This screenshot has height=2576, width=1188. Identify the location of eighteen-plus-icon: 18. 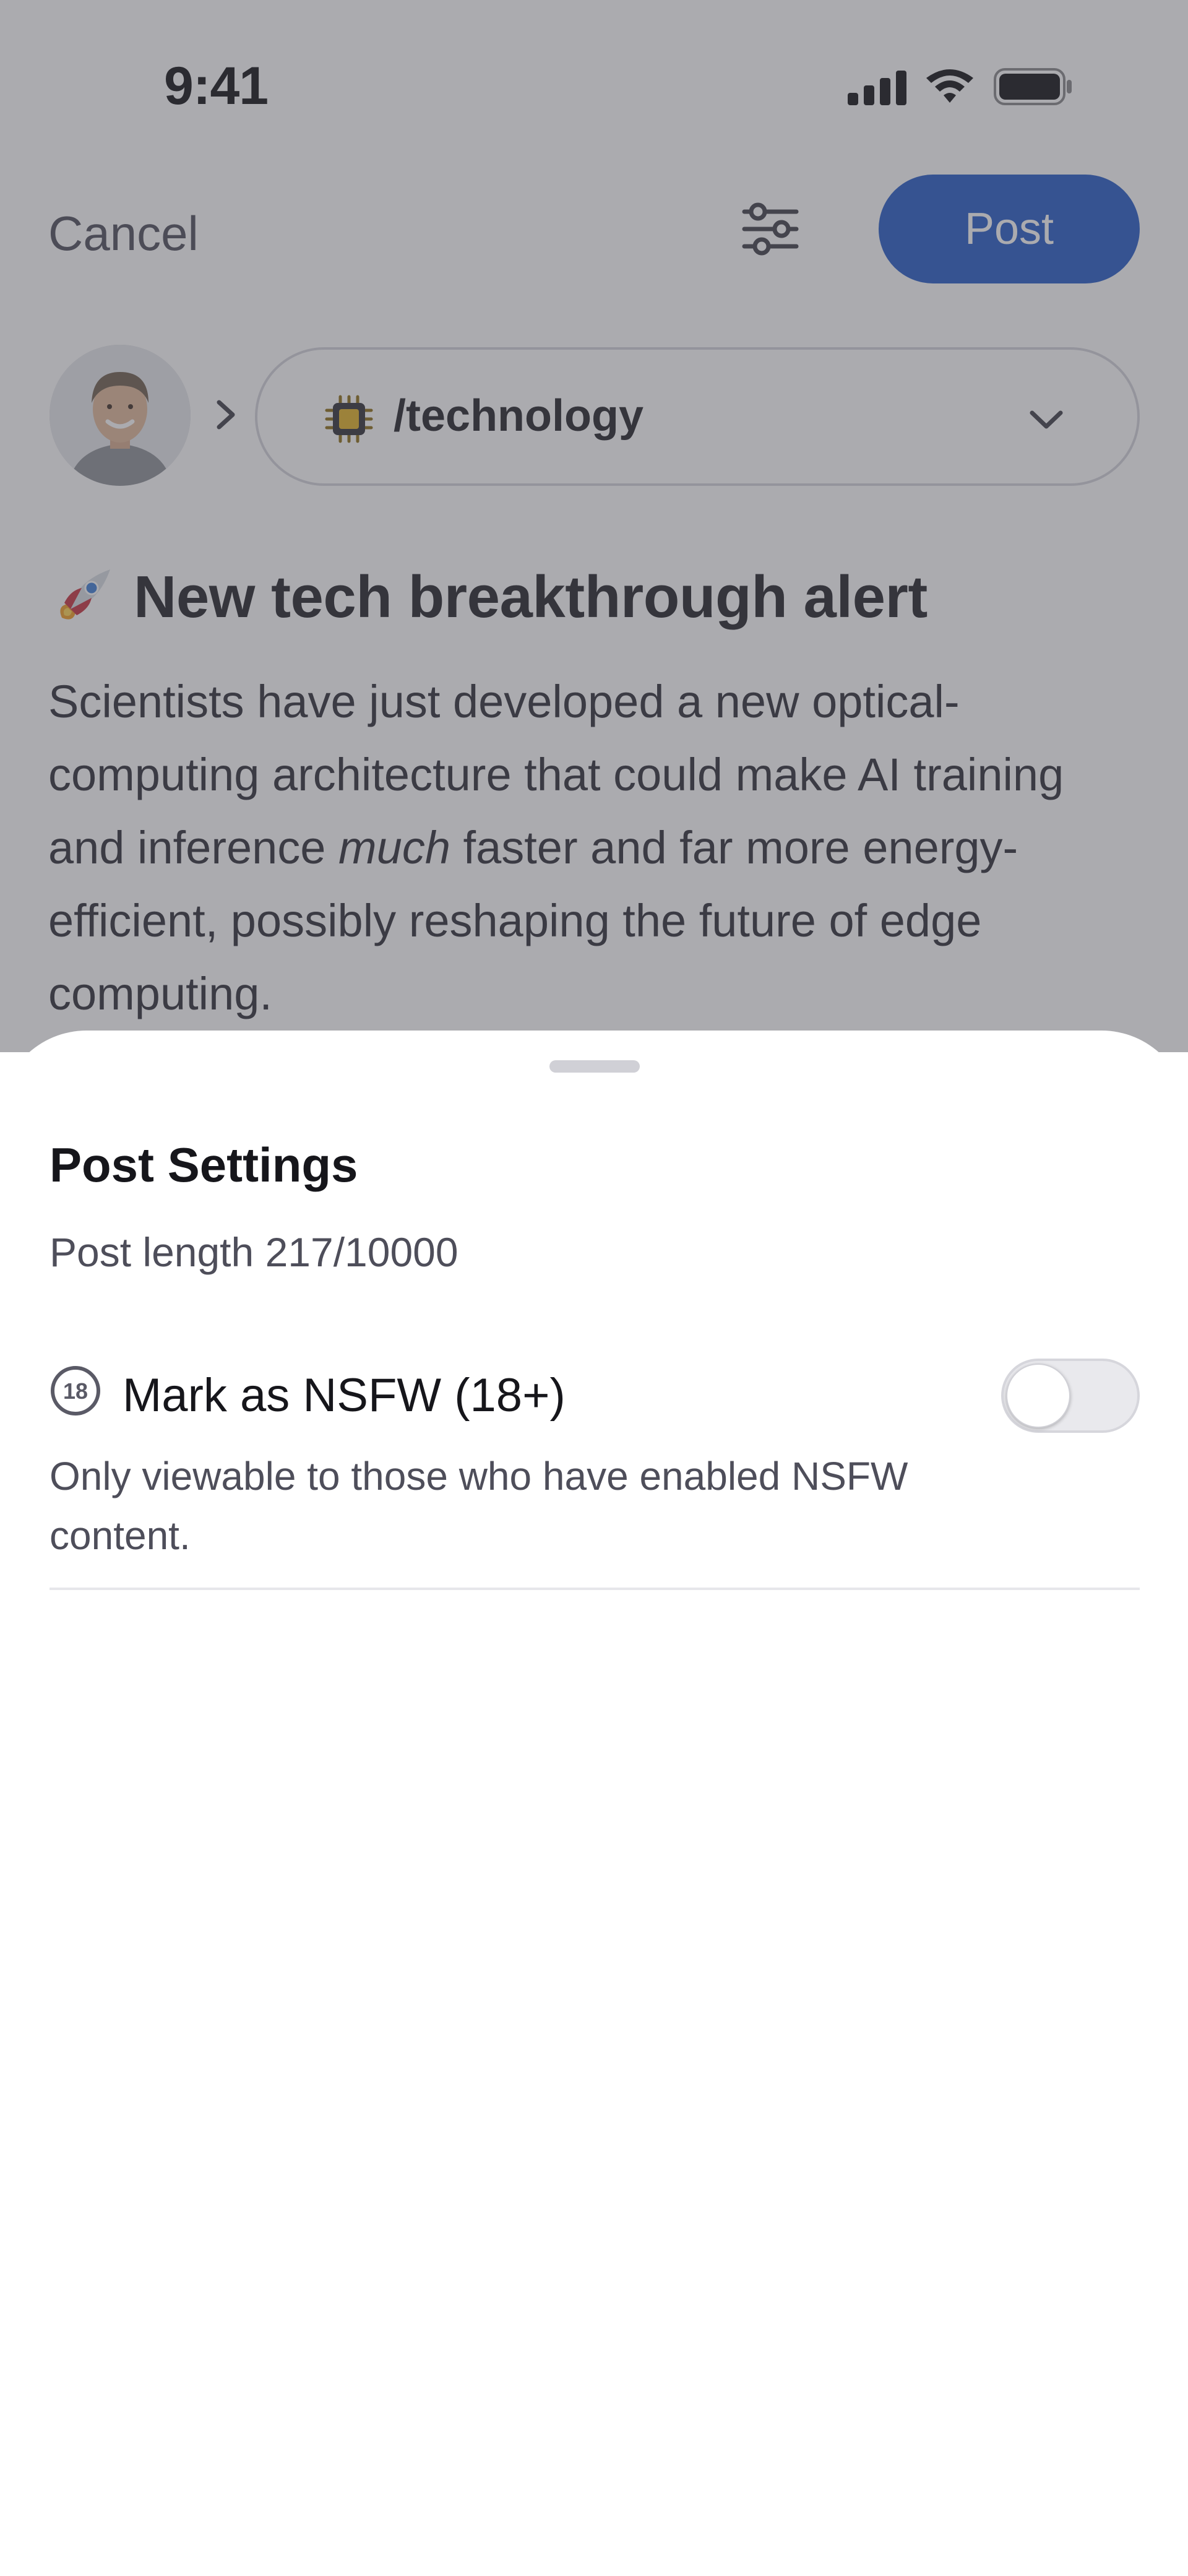
(75, 1391).